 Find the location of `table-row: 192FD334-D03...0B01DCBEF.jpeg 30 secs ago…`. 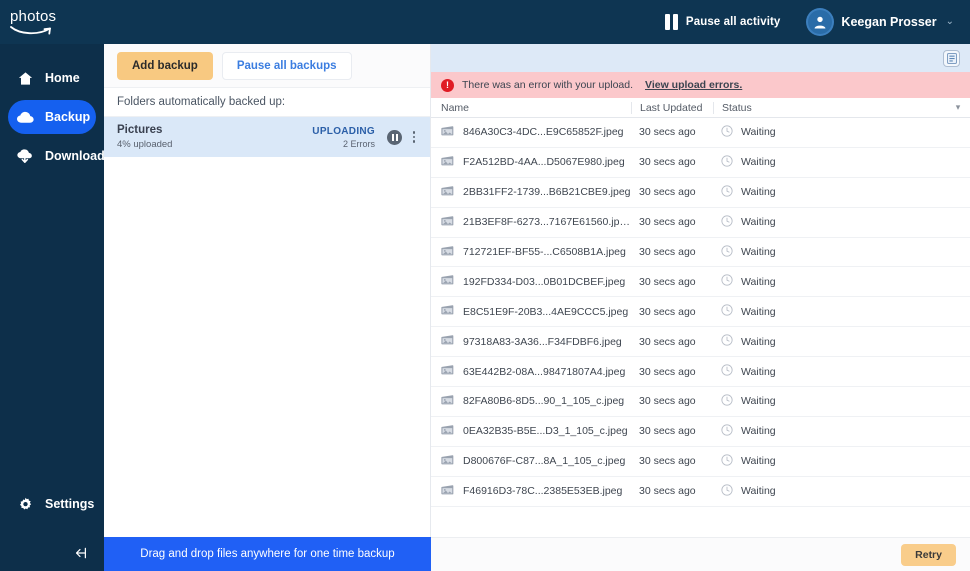

table-row: 192FD334-D03...0B01DCBEF.jpeg 30 secs ago… is located at coordinates (700, 282).